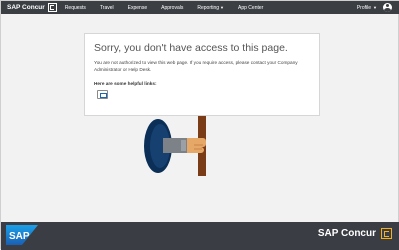 Image resolution: width=399 pixels, height=250 pixels. Describe the element at coordinates (200, 236) in the screenshot. I see `footer: SAP SAP Concur` at that location.